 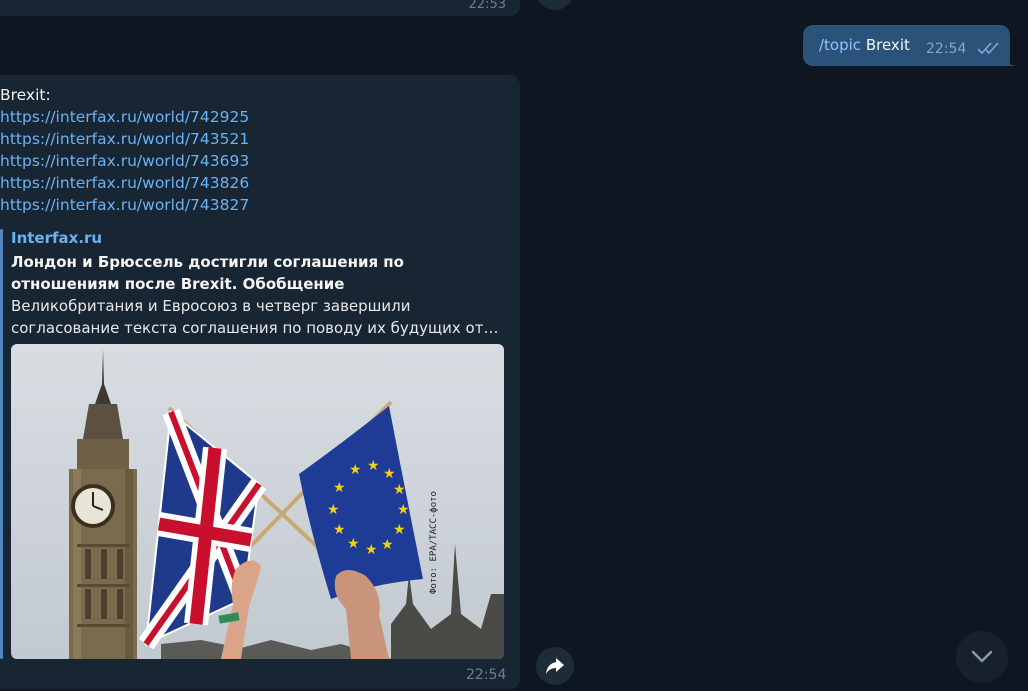 What do you see at coordinates (486, 675) in the screenshot?
I see `incoming-message-time: 22:54` at bounding box center [486, 675].